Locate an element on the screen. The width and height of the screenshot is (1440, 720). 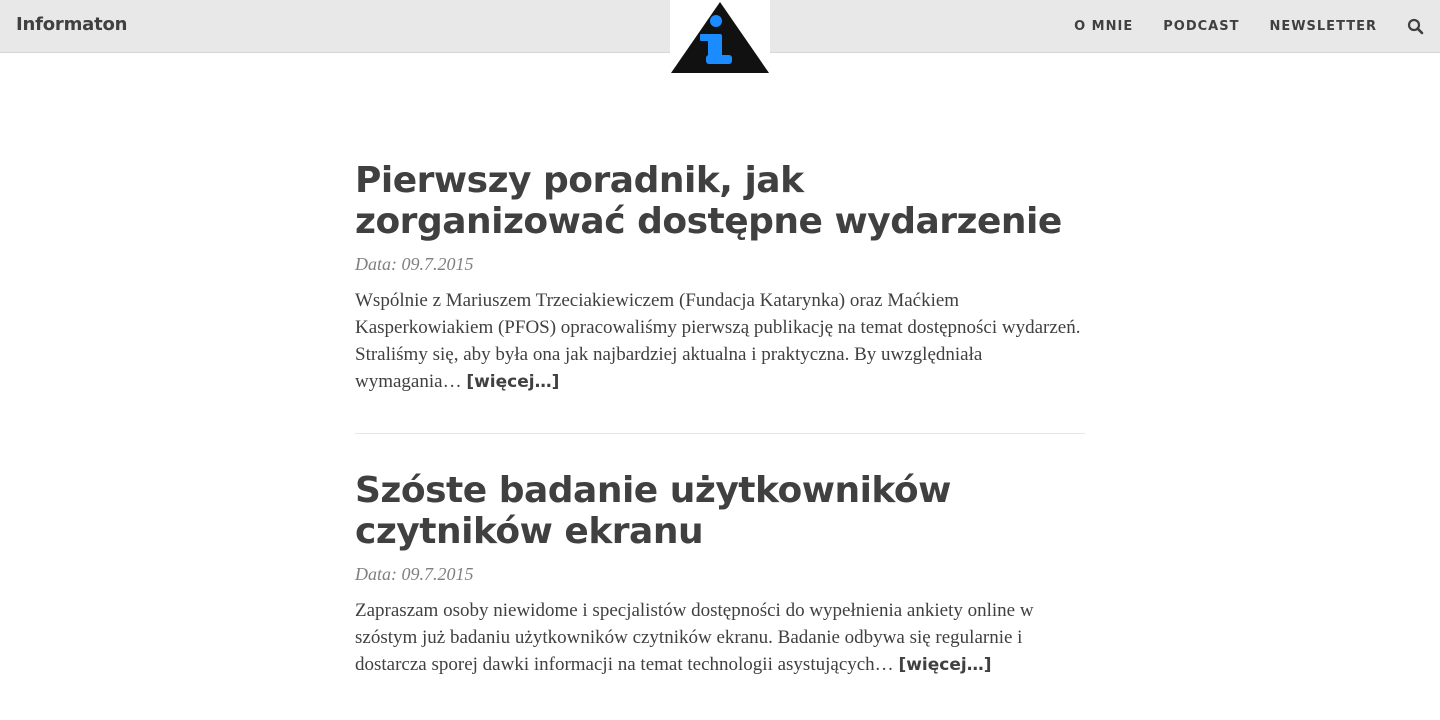
post-divider is located at coordinates (720, 433).